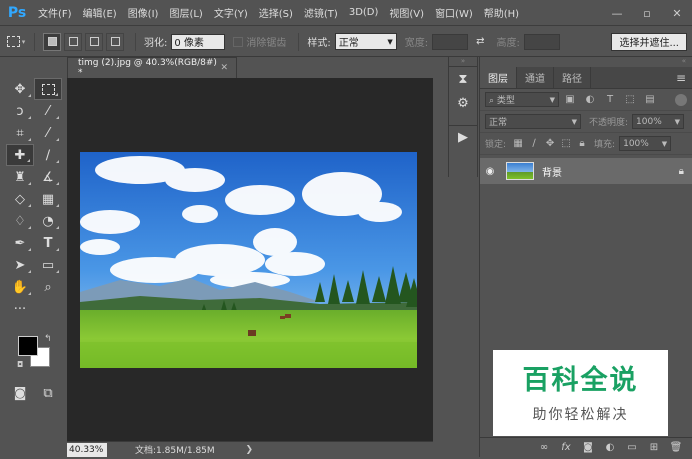 This screenshot has height=459, width=692. I want to click on panel-menu-icon: ≡, so click(681, 78).